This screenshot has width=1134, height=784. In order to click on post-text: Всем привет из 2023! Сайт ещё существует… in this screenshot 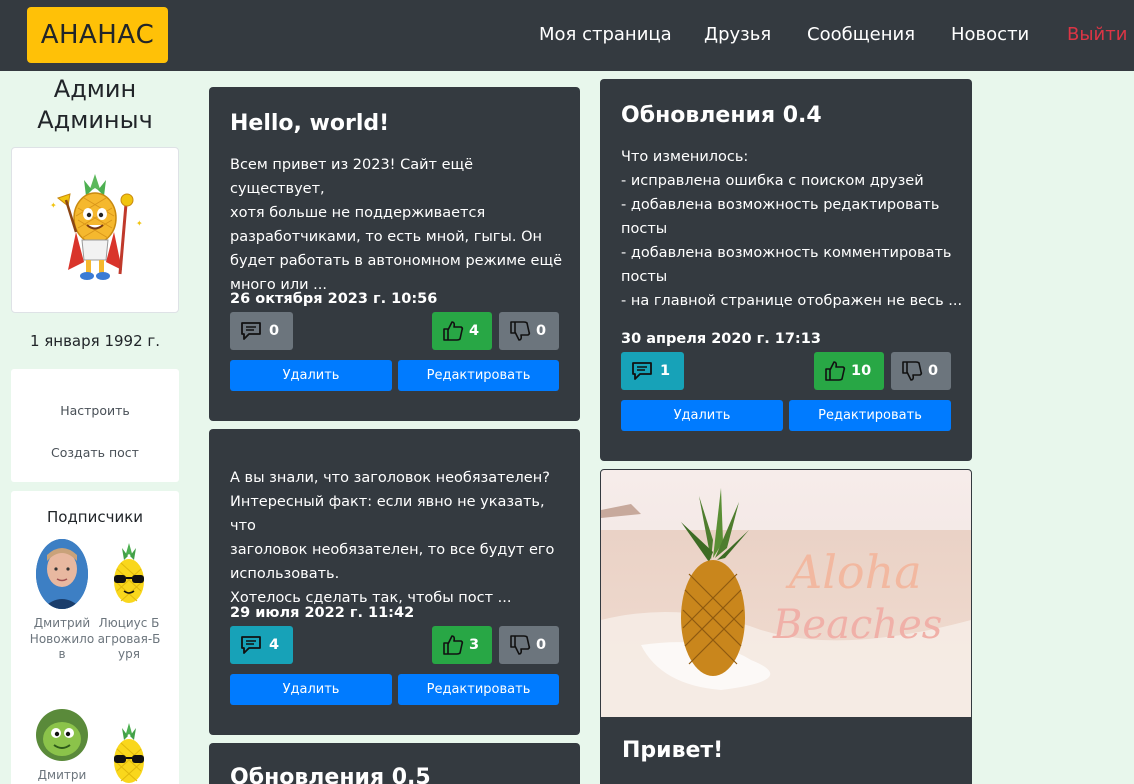, I will do `click(396, 225)`.